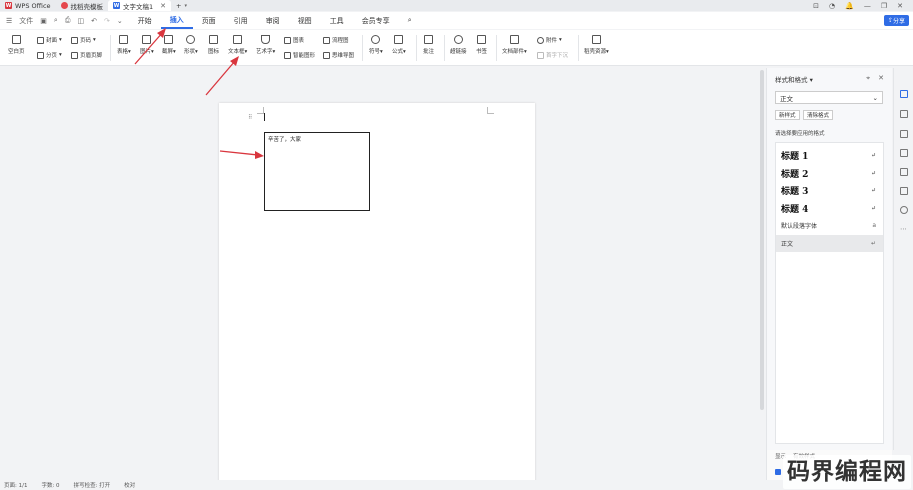 The width and height of the screenshot is (913, 490). Describe the element at coordinates (49, 40) in the screenshot. I see `cover-button: 封面 ▾` at that location.